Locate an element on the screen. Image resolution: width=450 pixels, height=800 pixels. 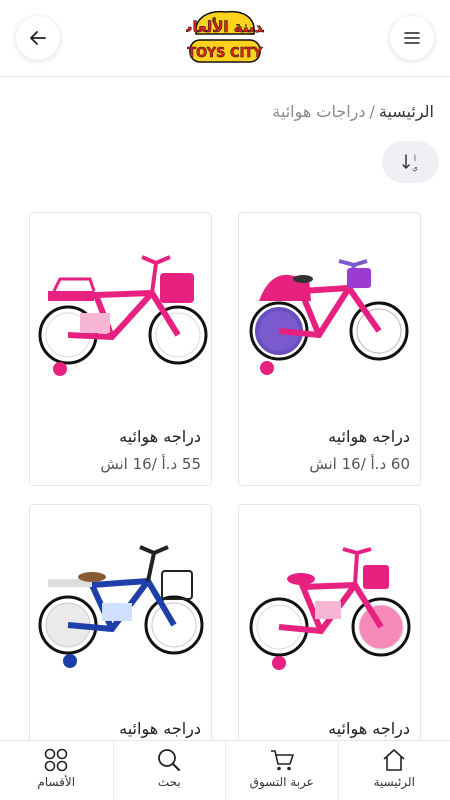
product-price: 60 د.أ /16 انش is located at coordinates (359, 464).